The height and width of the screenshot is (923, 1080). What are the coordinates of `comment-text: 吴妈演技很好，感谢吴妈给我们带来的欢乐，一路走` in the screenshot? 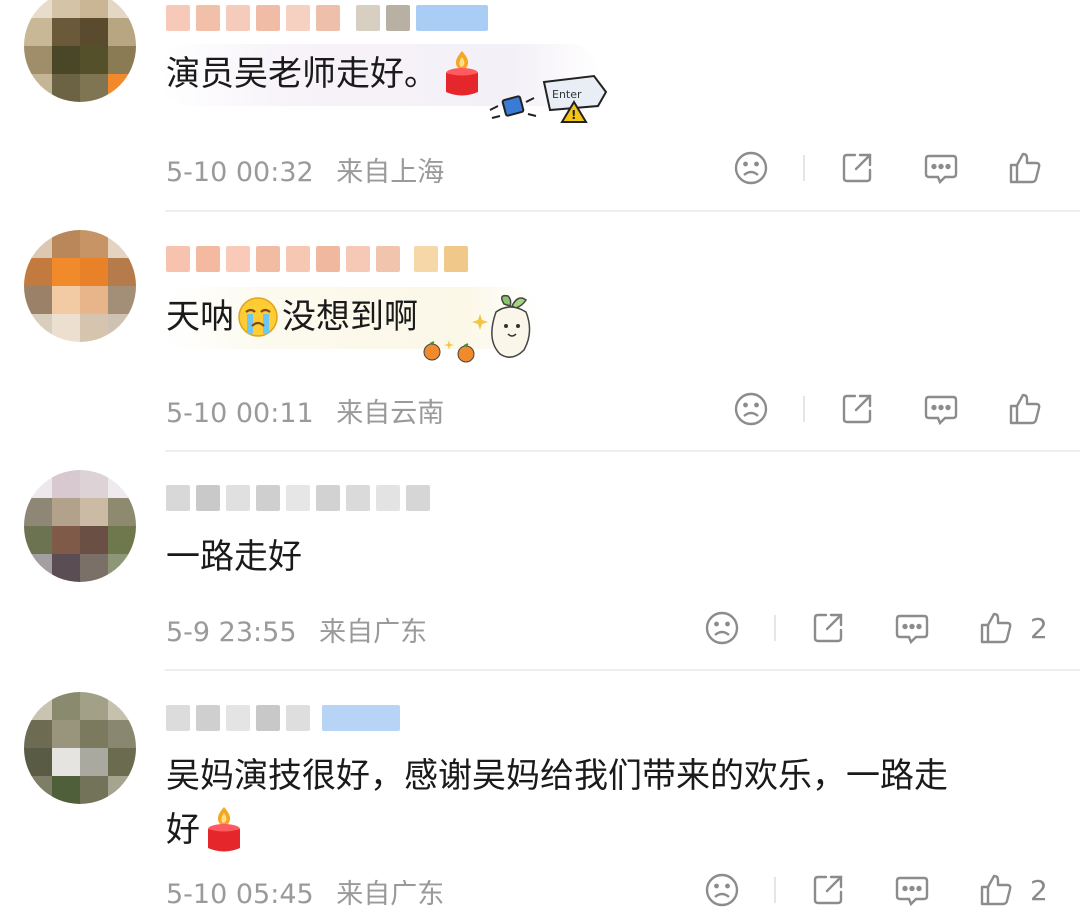 It's located at (557, 776).